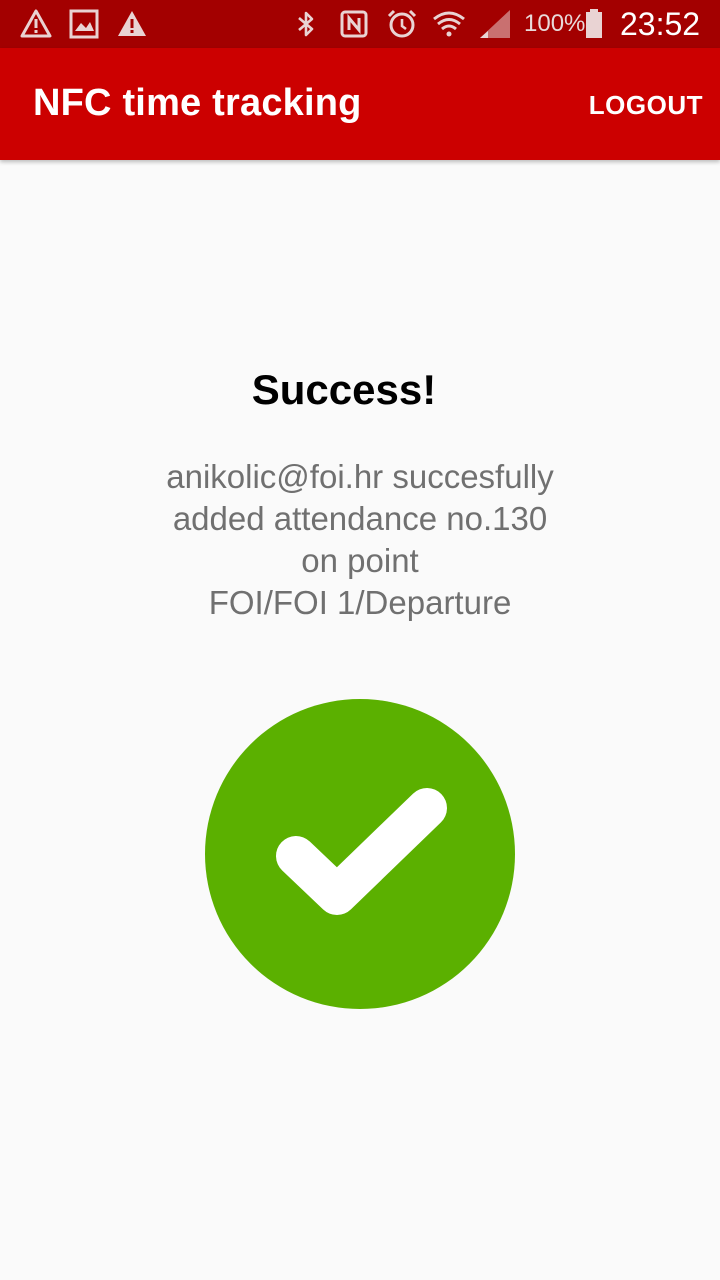  I want to click on success-title: Success!, so click(344, 389).